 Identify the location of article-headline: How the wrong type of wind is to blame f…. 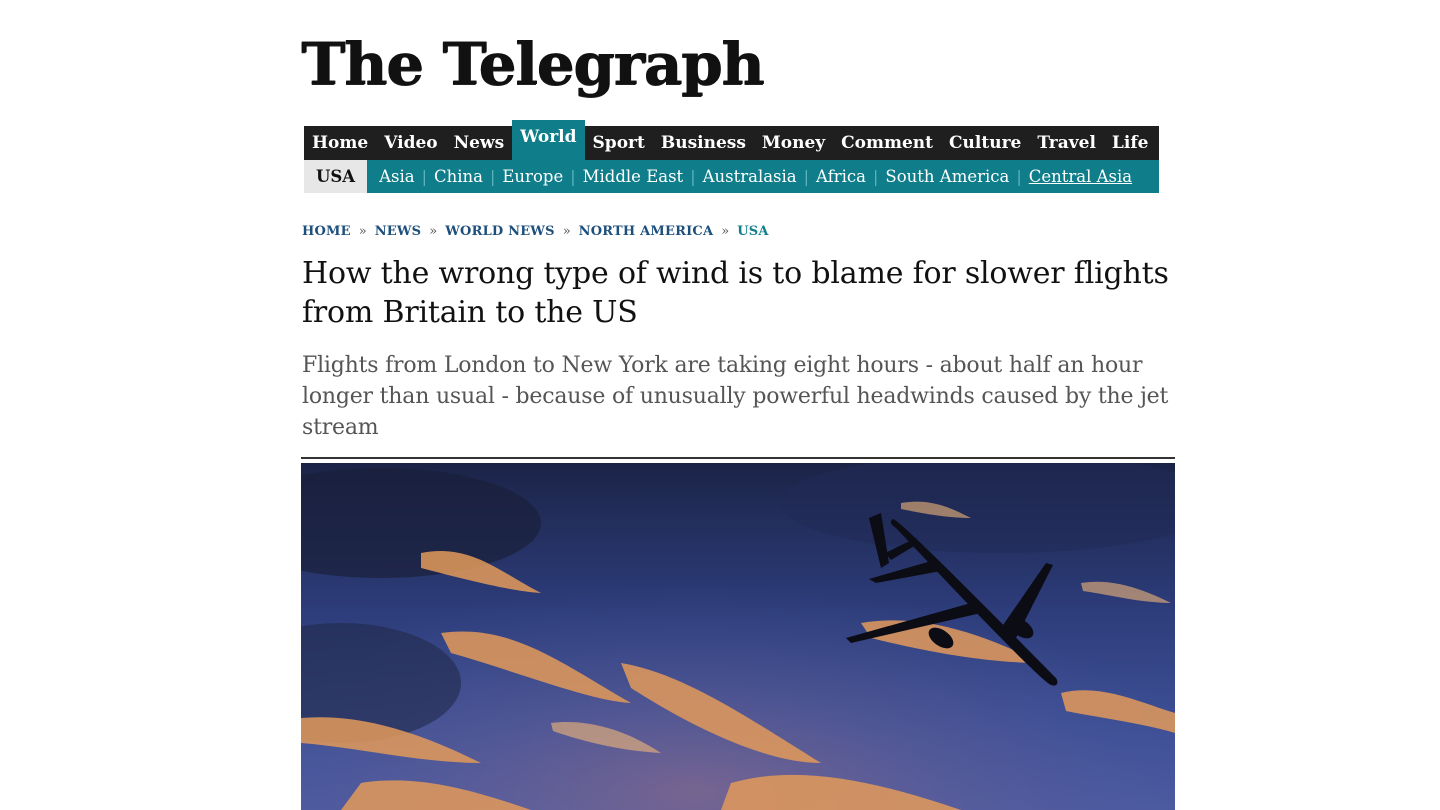
(735, 293).